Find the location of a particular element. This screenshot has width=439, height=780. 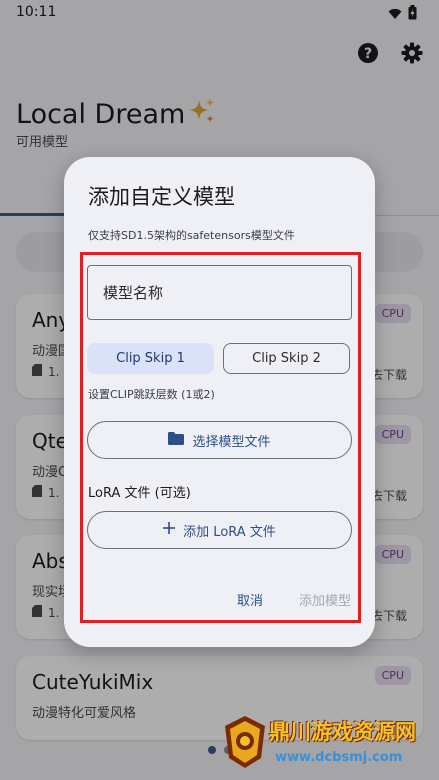

dialog-title: 添加自定义模型 is located at coordinates (161, 197).